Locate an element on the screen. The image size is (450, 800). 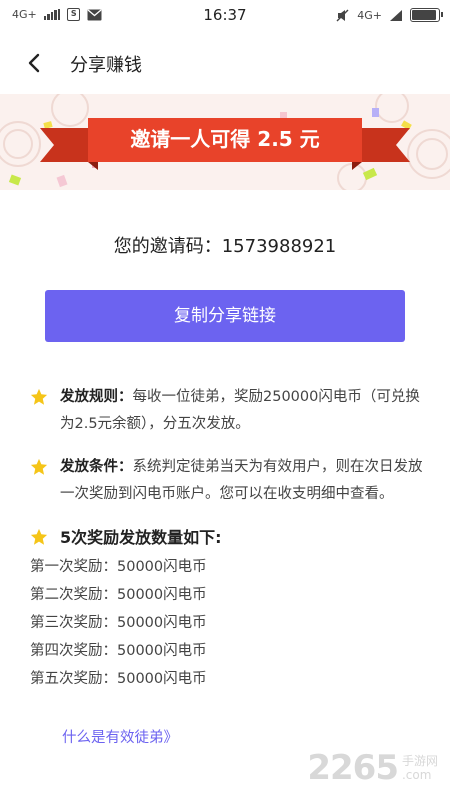
rule-title: 发放条件： is located at coordinates (96, 467).